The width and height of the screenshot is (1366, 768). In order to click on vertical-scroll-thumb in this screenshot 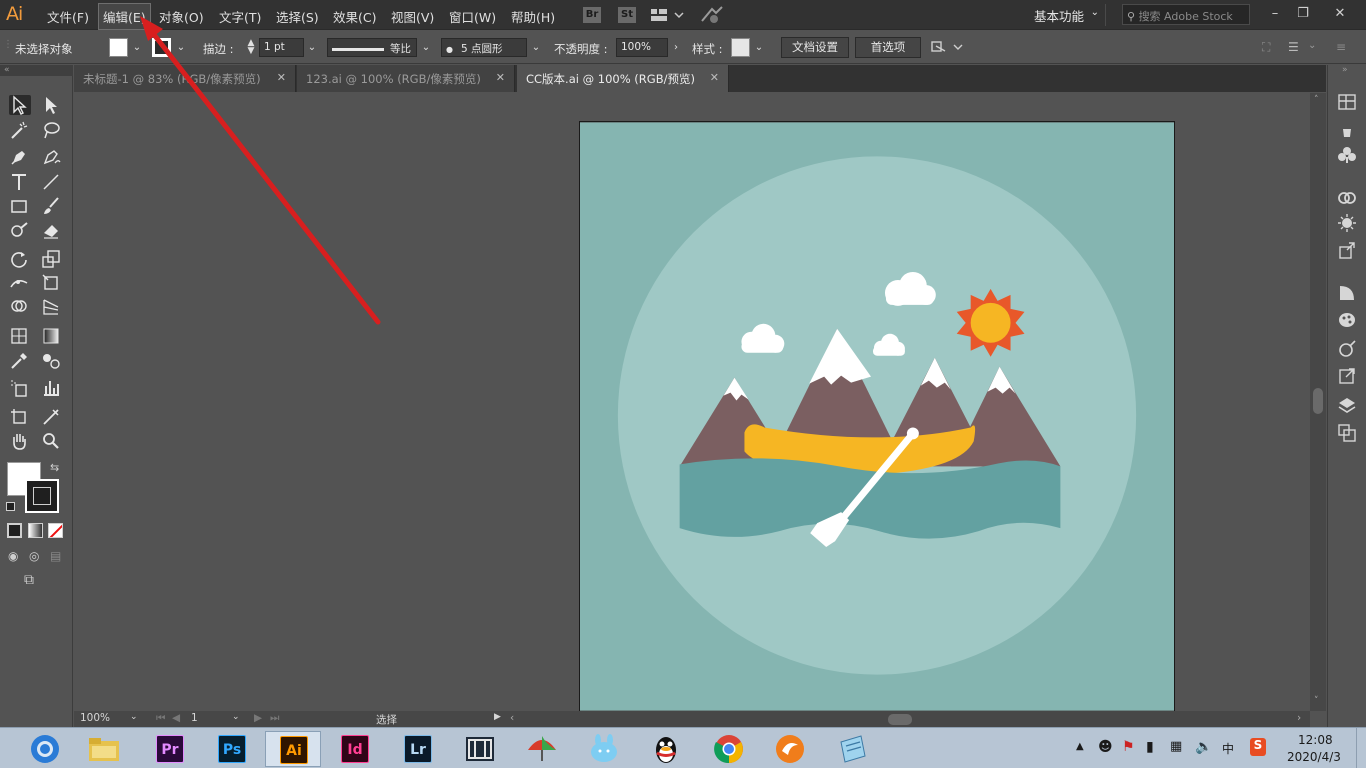, I will do `click(1318, 401)`.